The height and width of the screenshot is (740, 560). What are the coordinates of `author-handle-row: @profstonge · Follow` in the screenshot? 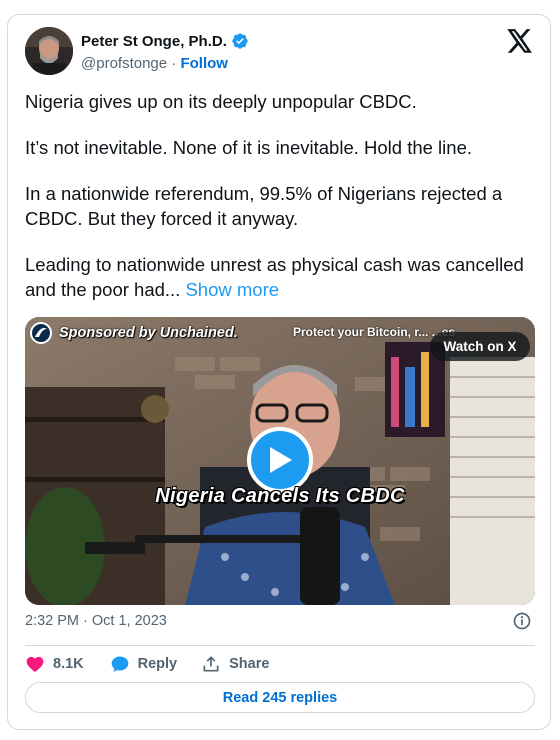 It's located at (154, 63).